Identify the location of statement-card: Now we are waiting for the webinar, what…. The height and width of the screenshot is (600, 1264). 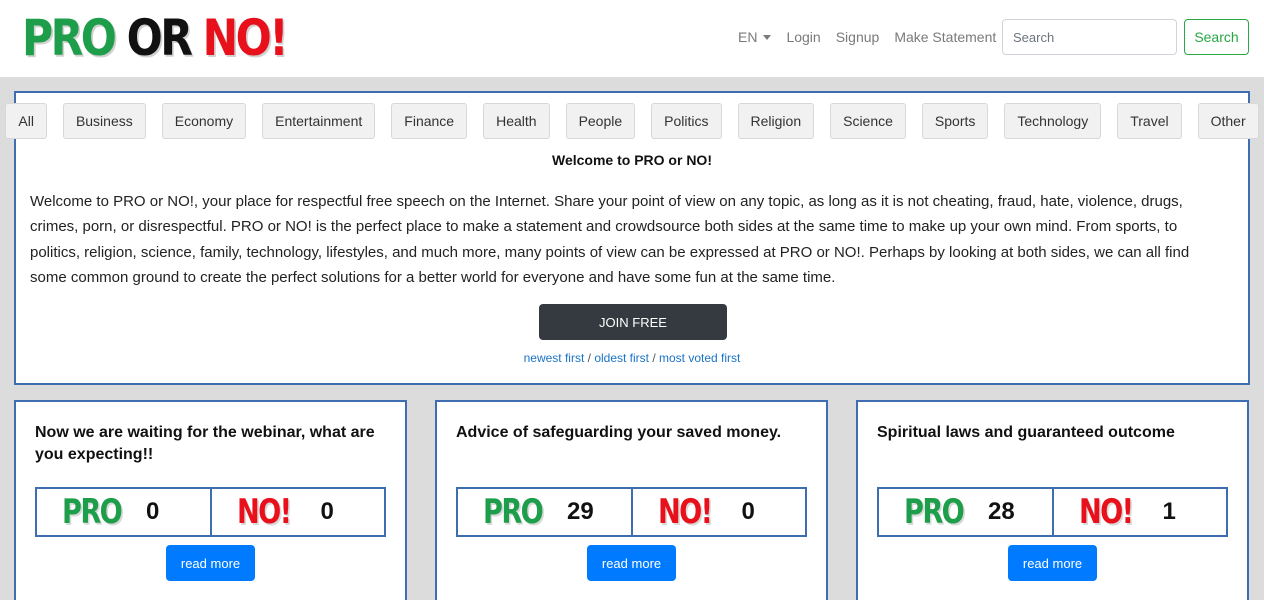
(210, 500).